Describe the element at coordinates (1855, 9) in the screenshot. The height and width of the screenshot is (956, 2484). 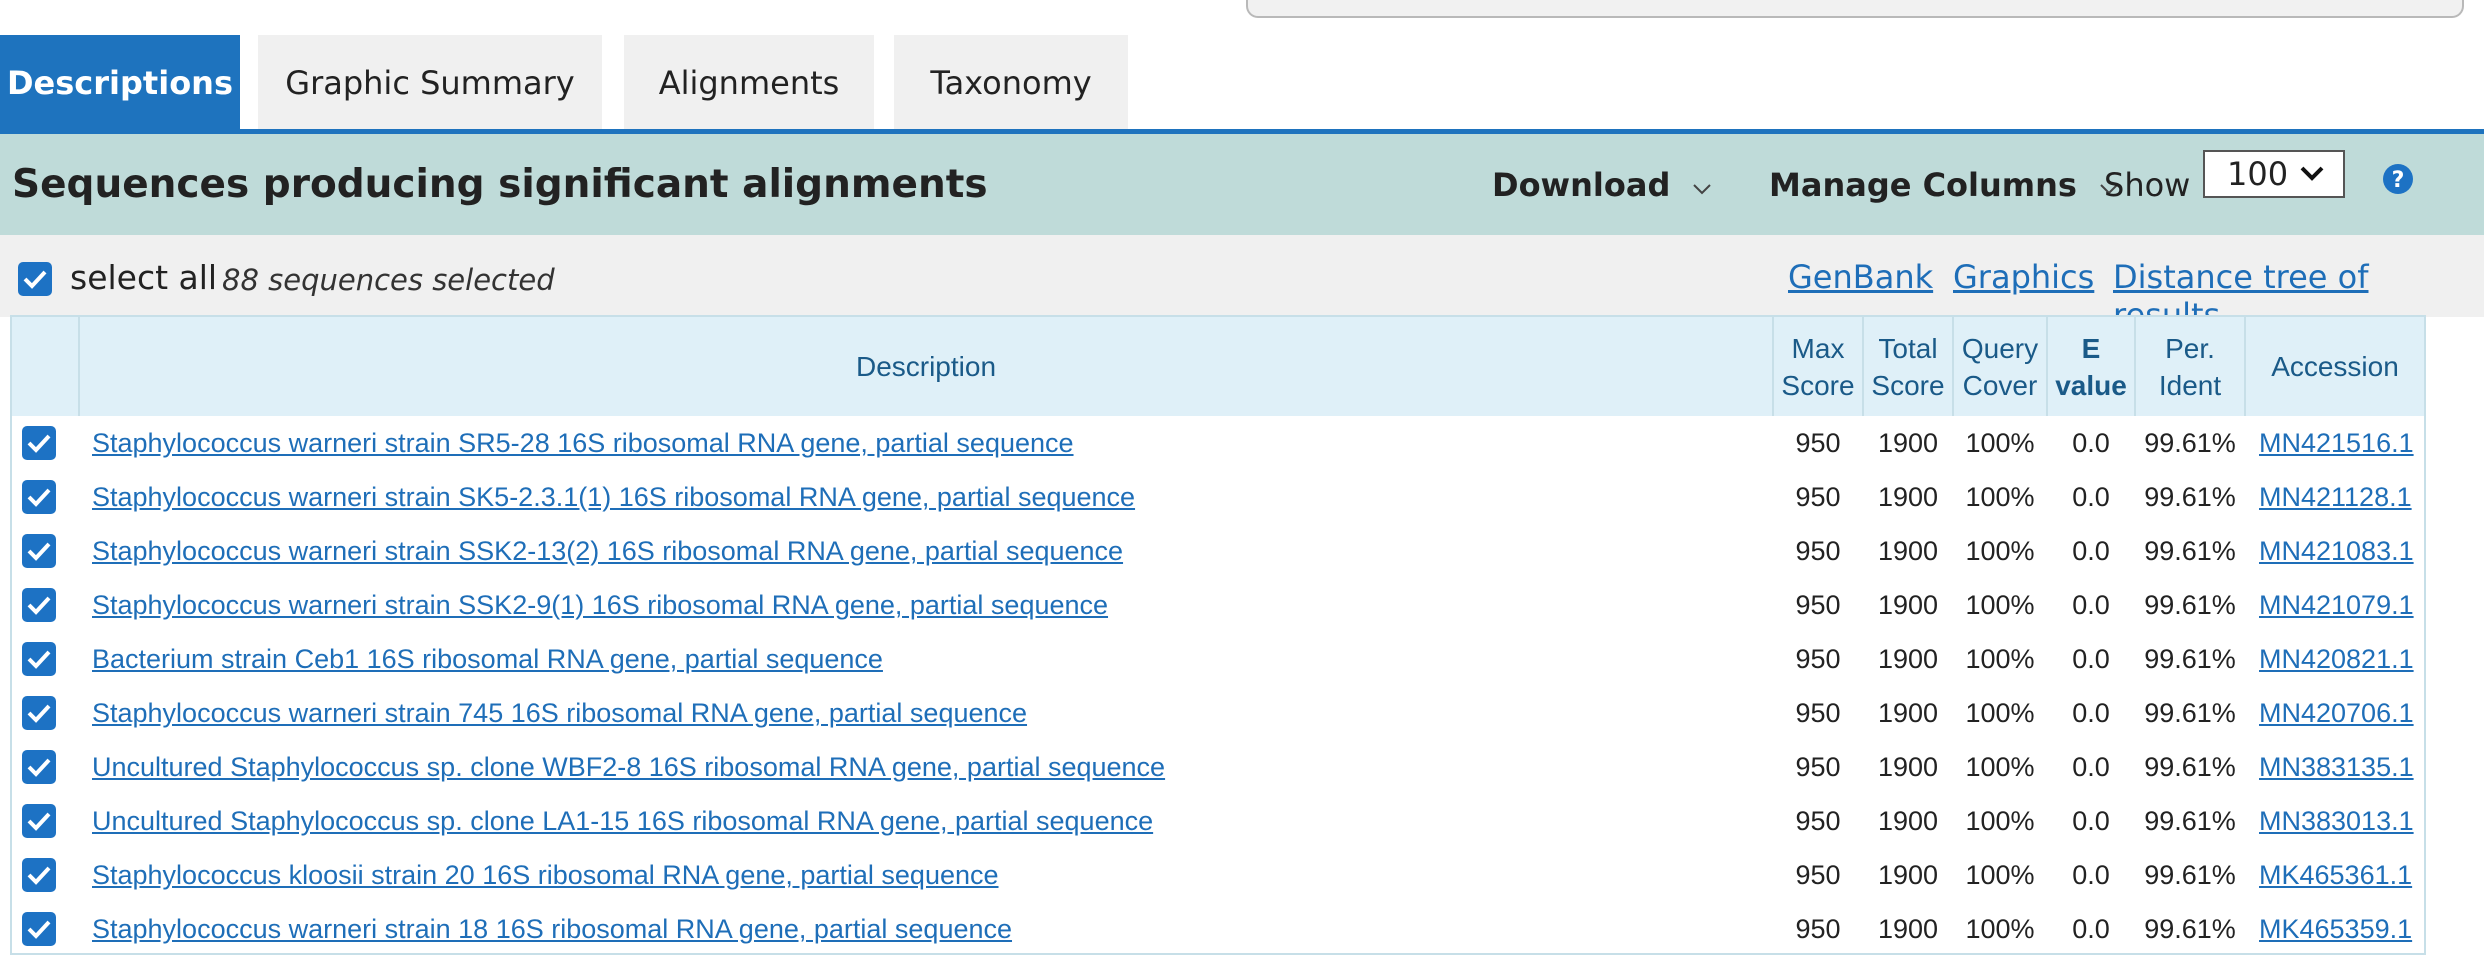
I see `search-summary-box` at that location.